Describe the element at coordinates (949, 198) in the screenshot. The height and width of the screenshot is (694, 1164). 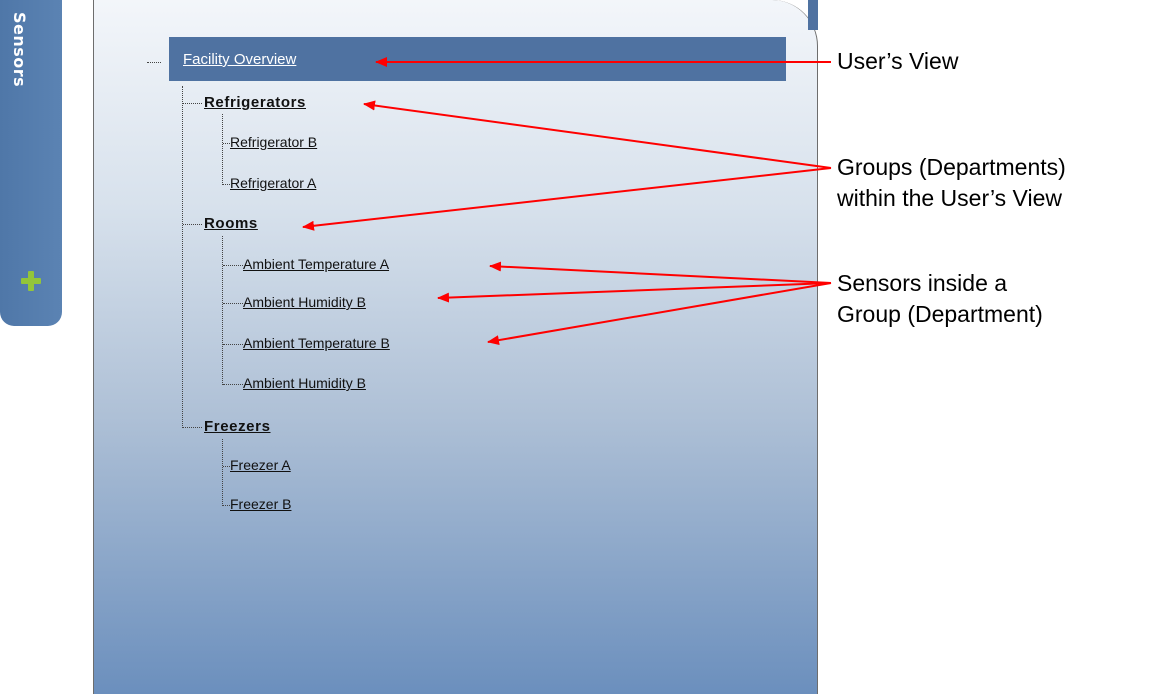
I see `label-groups-line2: within the User’s View` at that location.